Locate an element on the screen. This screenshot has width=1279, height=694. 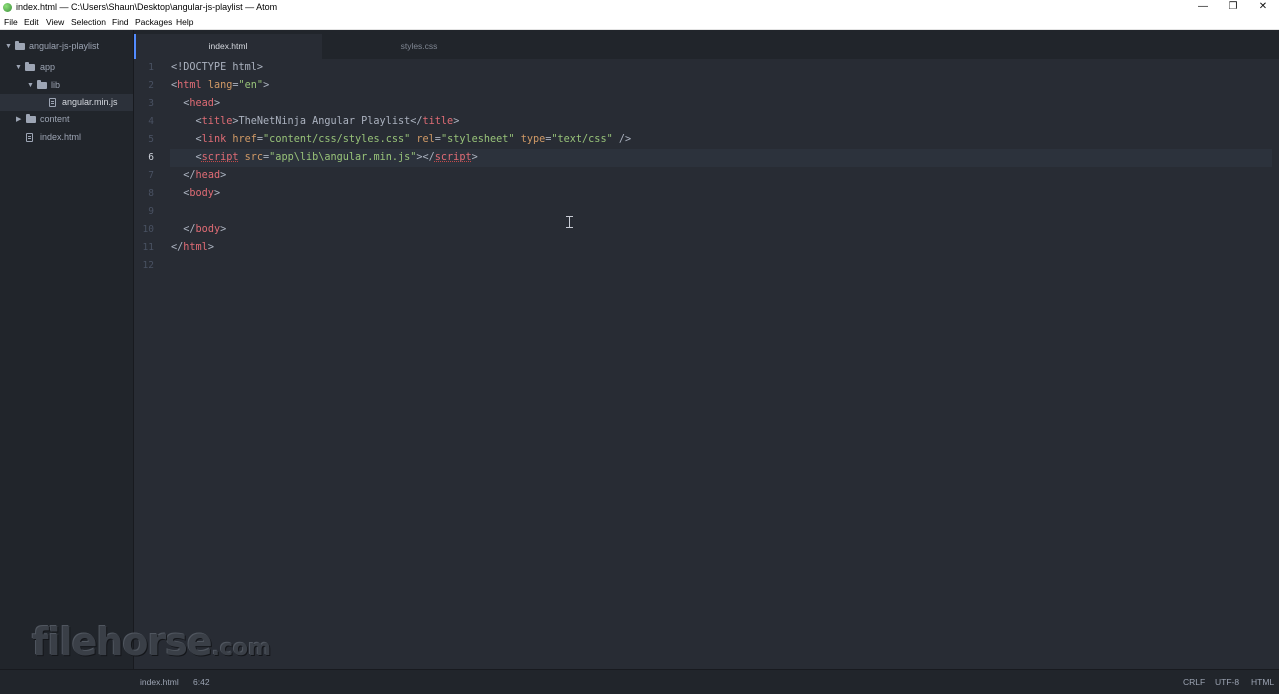
file-icon is located at coordinates (52, 102).